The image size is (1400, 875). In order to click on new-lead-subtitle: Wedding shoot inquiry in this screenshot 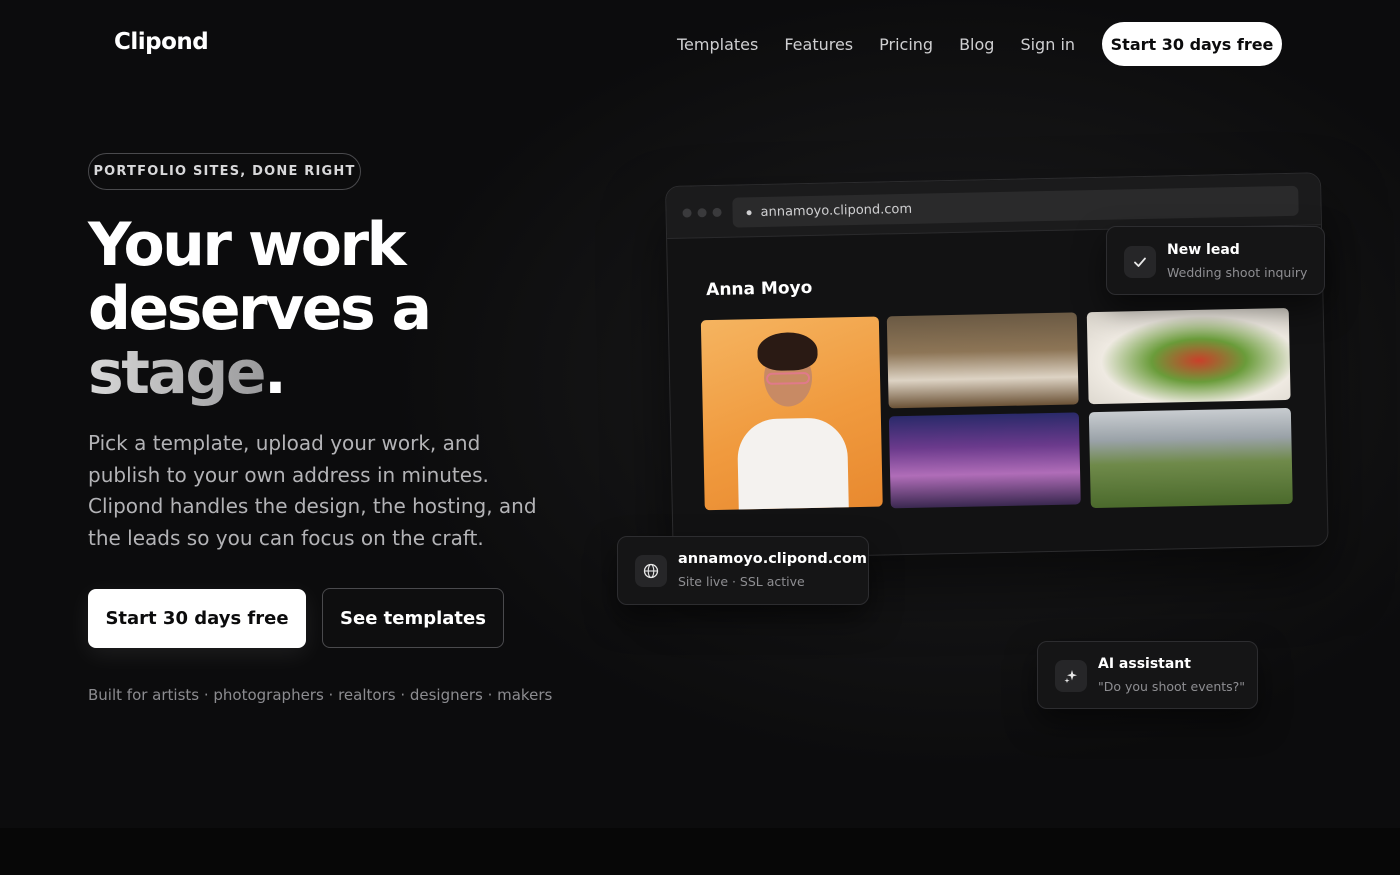, I will do `click(1237, 272)`.